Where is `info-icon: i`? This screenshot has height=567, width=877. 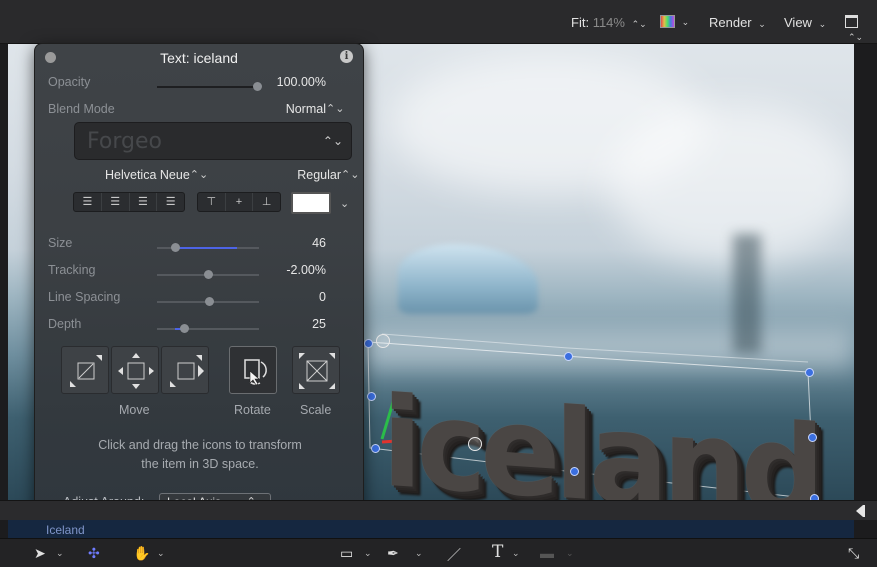 info-icon: i is located at coordinates (346, 56).